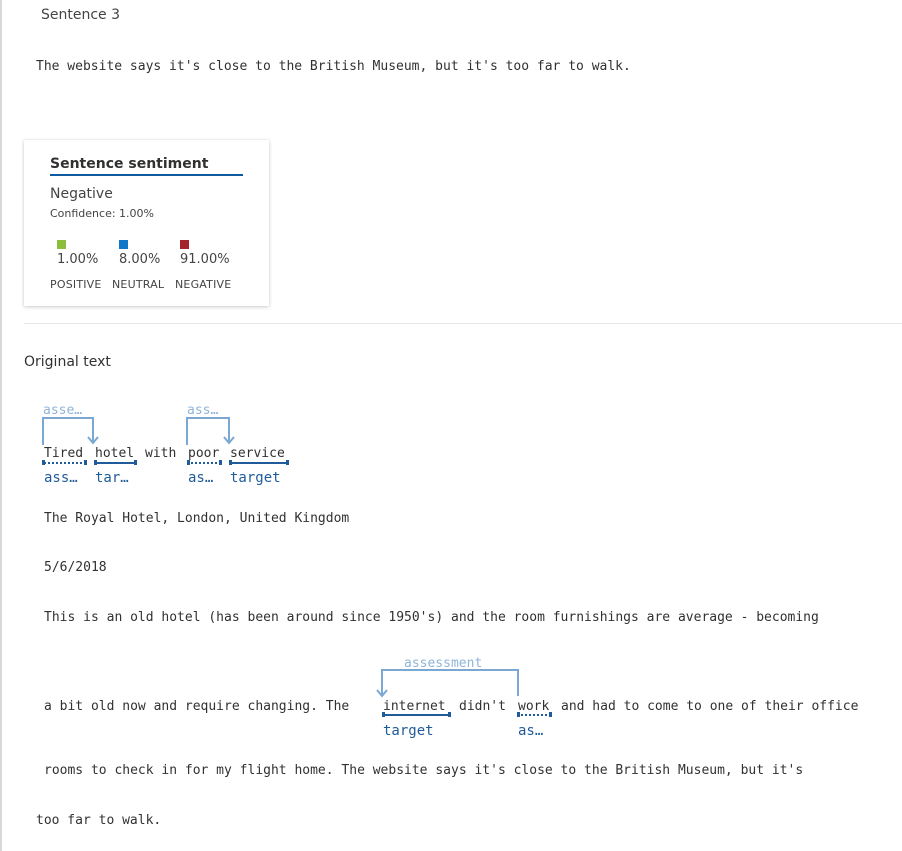 This screenshot has height=851, width=902. What do you see at coordinates (61, 244) in the screenshot?
I see `positive-color-swatch` at bounding box center [61, 244].